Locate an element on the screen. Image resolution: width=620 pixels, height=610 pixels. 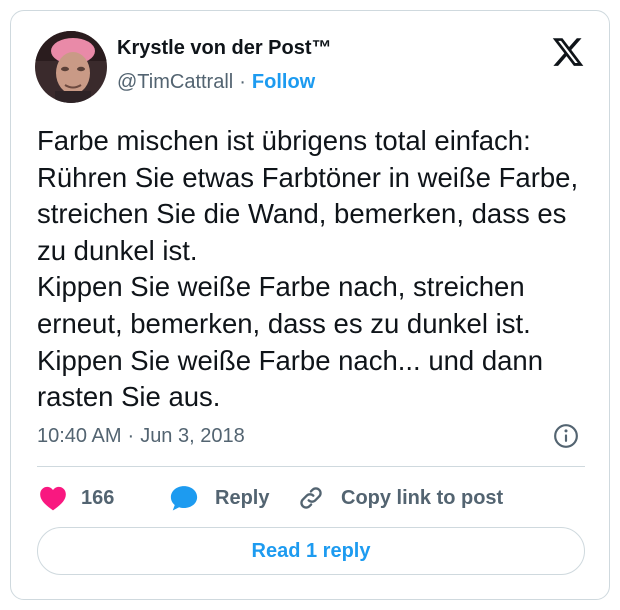
timestamp-row: 10:40 AM · Jun 3, 2018 is located at coordinates (141, 436).